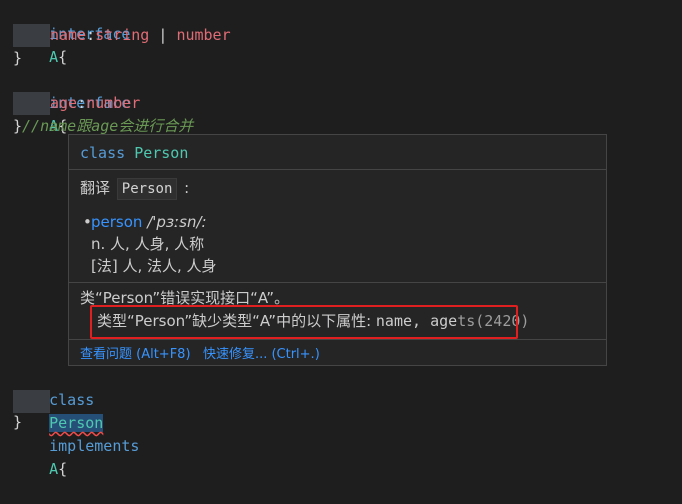 The height and width of the screenshot is (504, 682). I want to click on code-line-5: age:number, so click(95, 103).